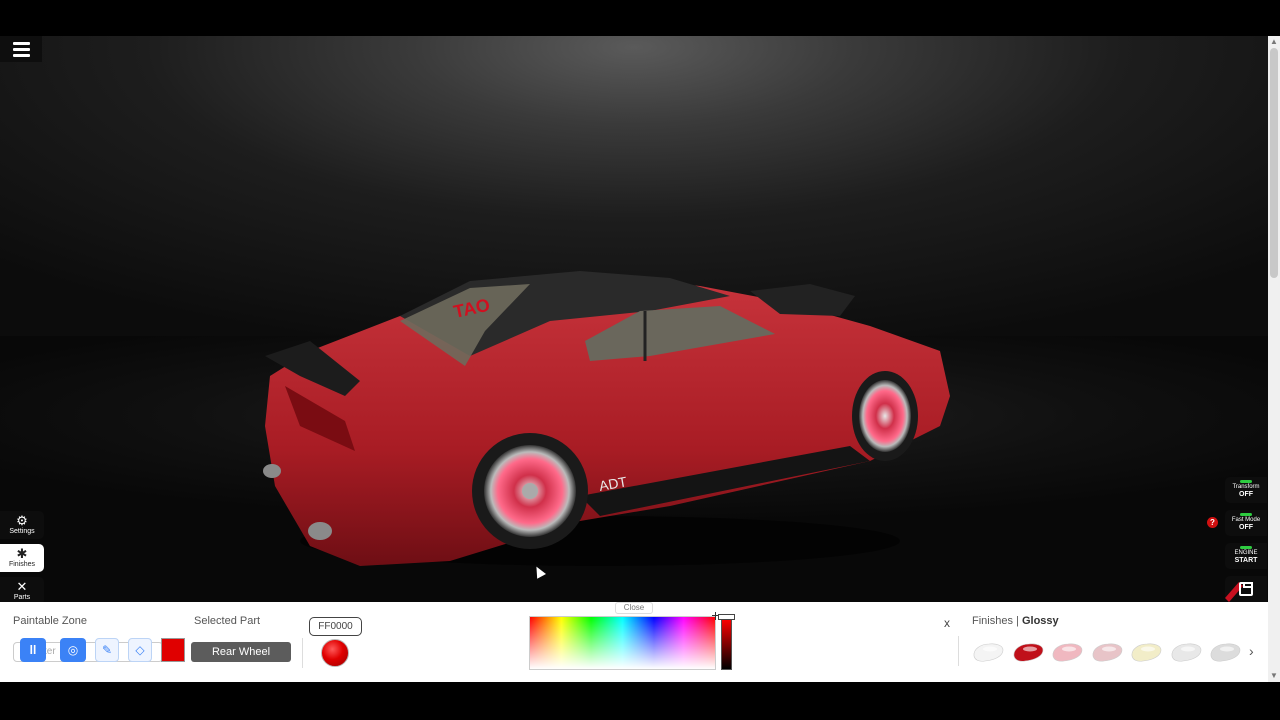 The height and width of the screenshot is (720, 1280). Describe the element at coordinates (1251, 651) in the screenshot. I see `chevron-right-icon: ›` at that location.